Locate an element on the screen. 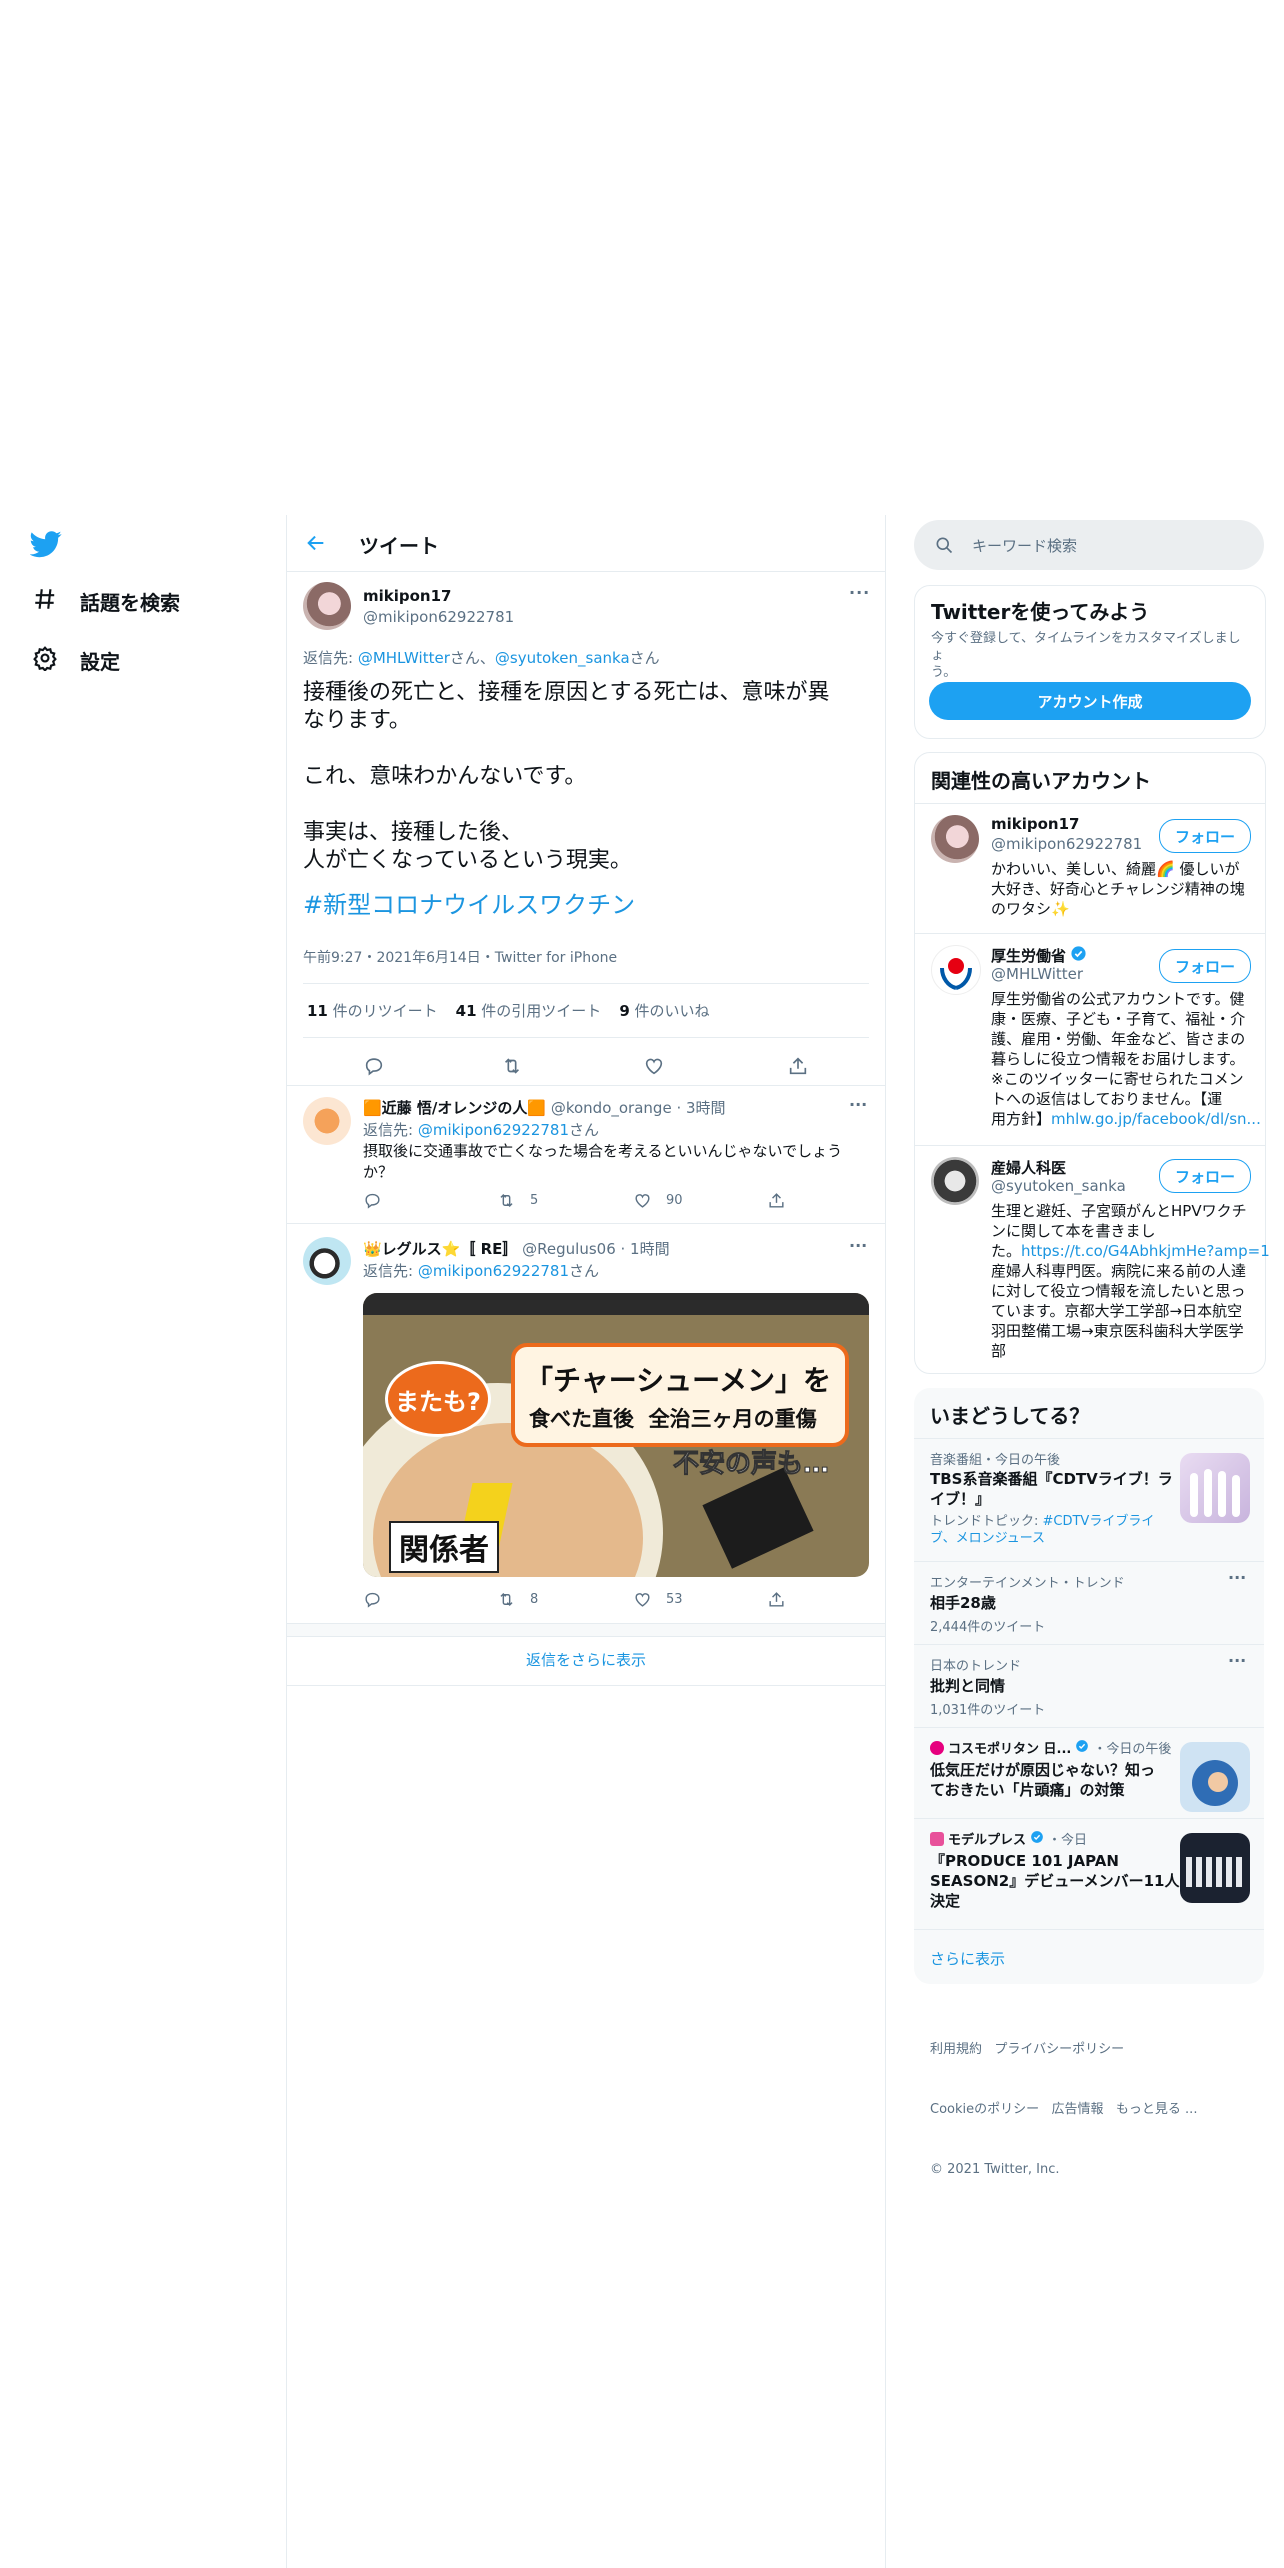 This screenshot has width=1284, height=2568. page-title: ツイート is located at coordinates (399, 546).